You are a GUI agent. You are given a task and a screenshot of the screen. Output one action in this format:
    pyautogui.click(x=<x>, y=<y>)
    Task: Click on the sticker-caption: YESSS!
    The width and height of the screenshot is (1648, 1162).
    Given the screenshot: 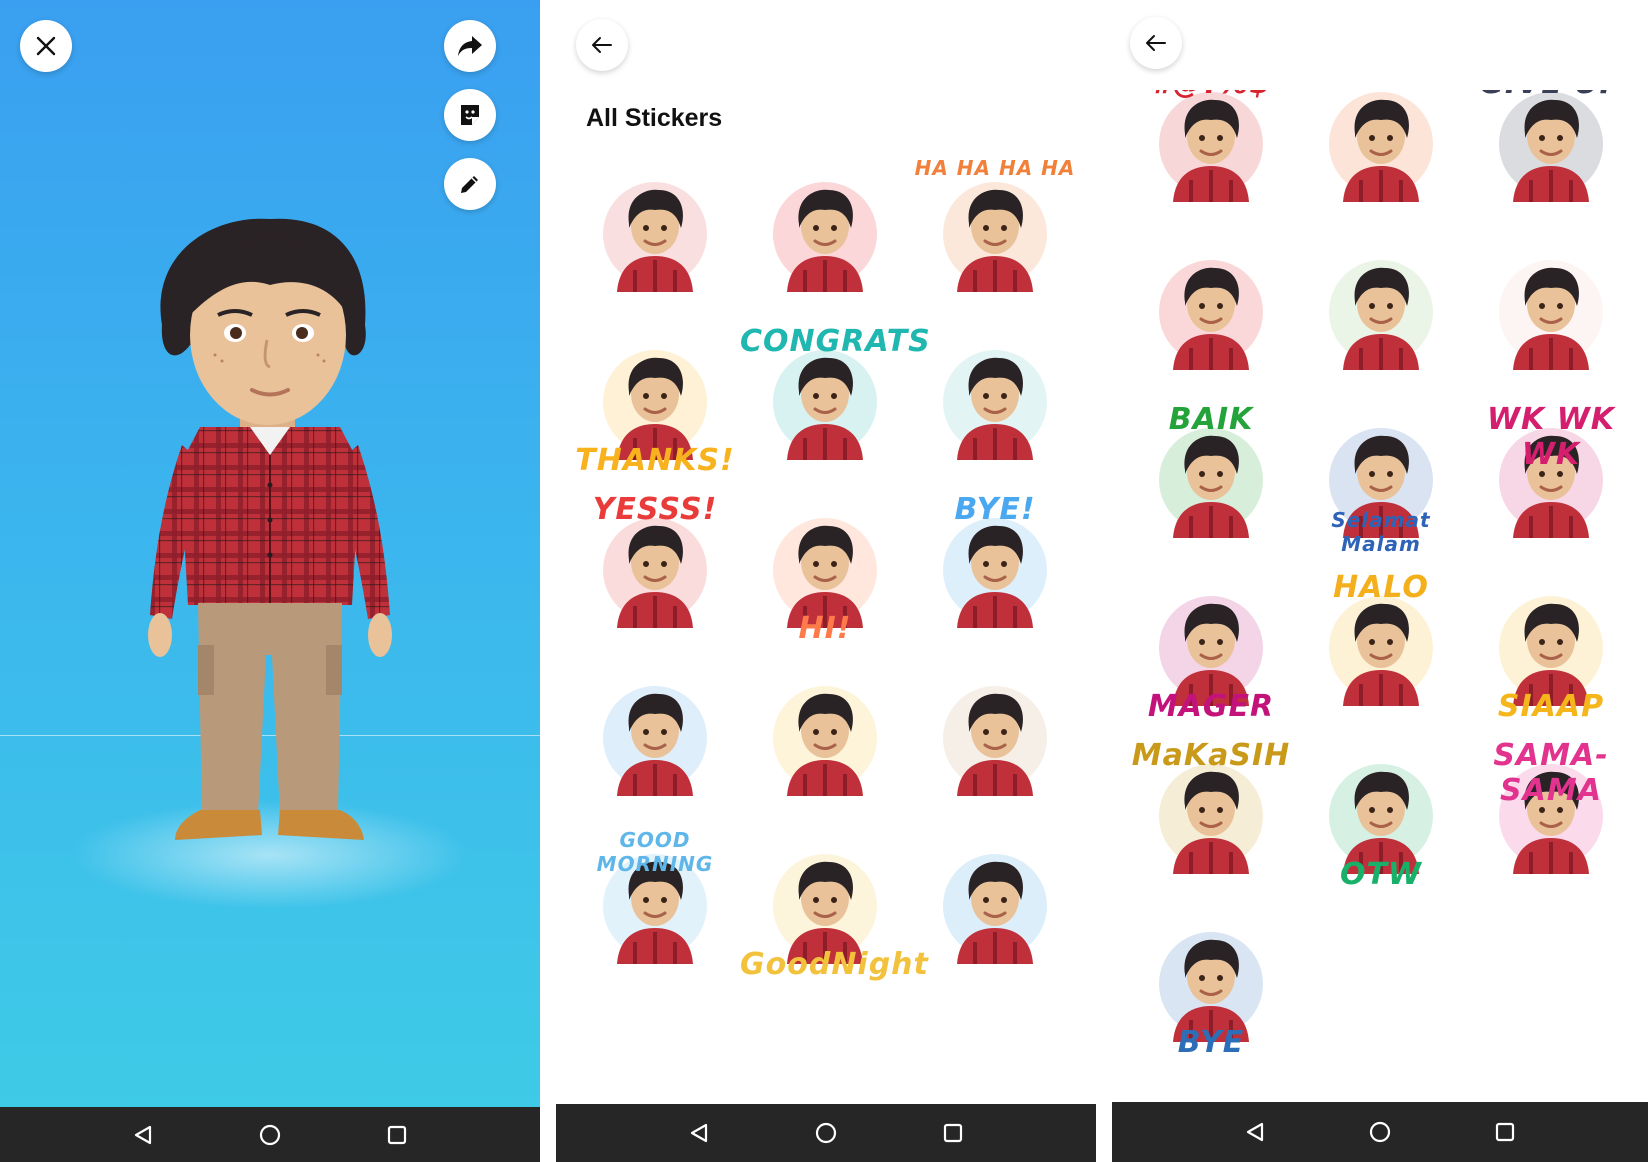 What is the action you would take?
    pyautogui.click(x=655, y=509)
    